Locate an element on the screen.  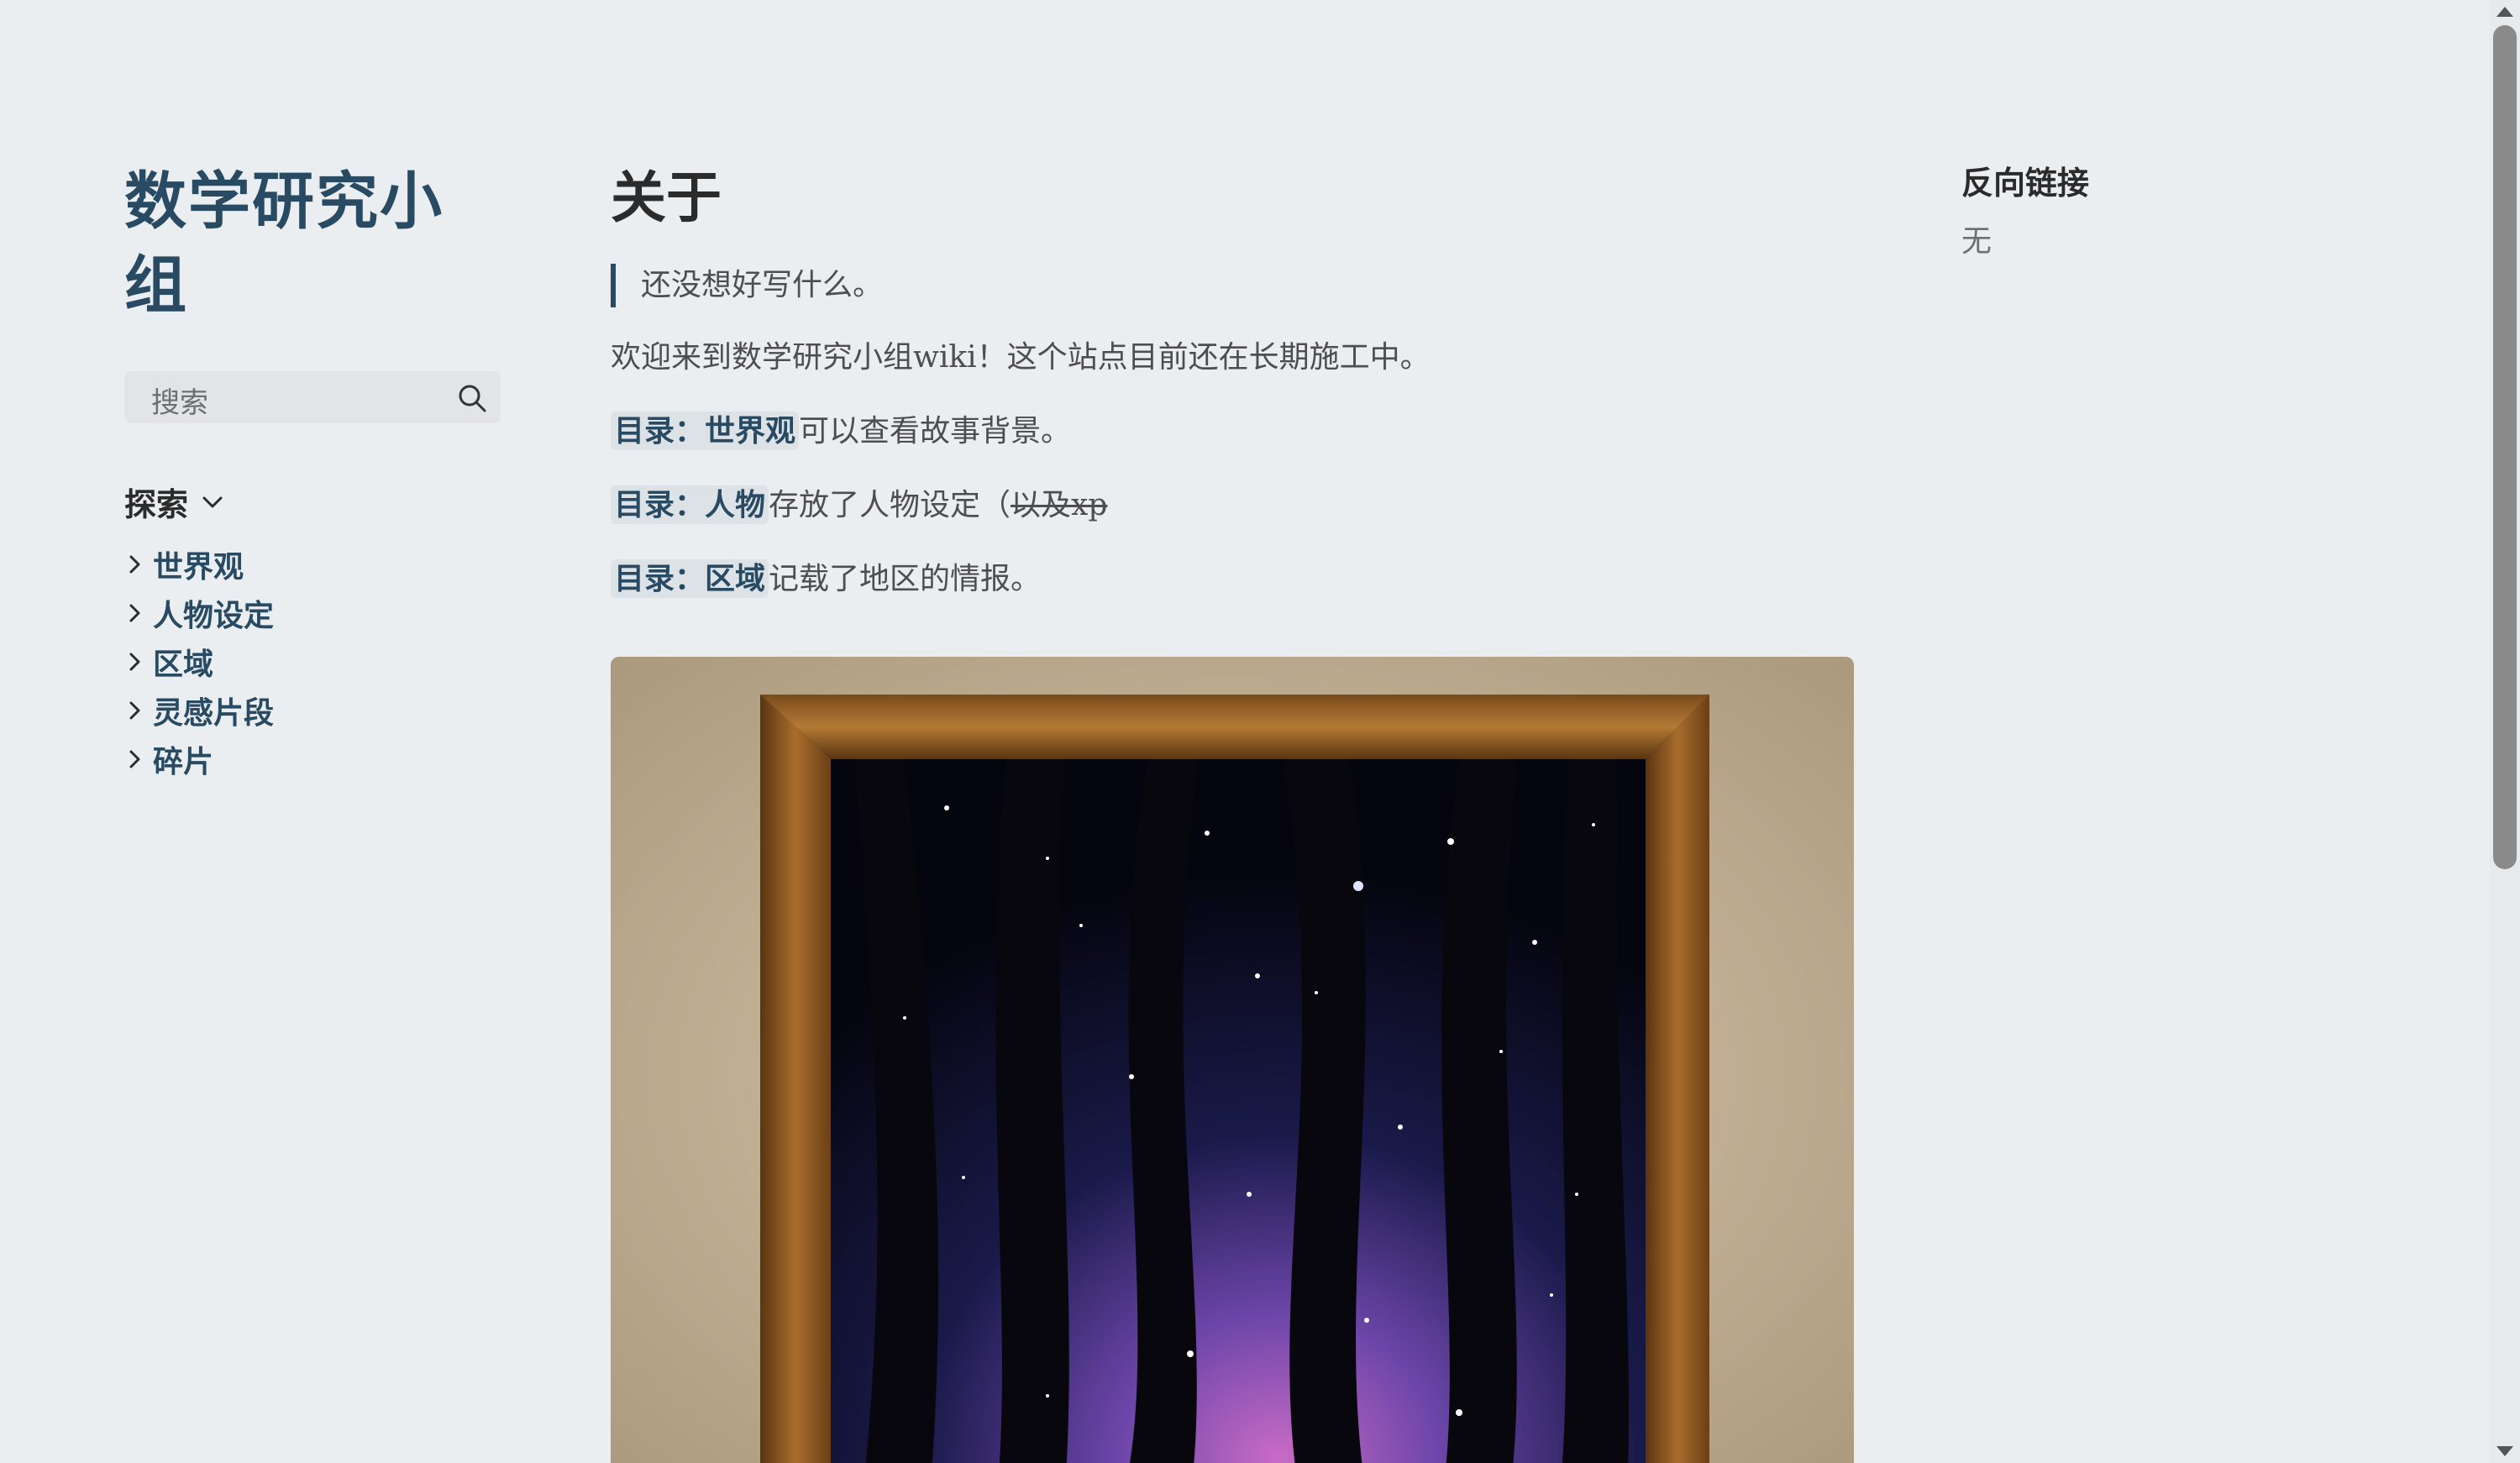
explorer-folder-label: 灵感片段 is located at coordinates (214, 713).